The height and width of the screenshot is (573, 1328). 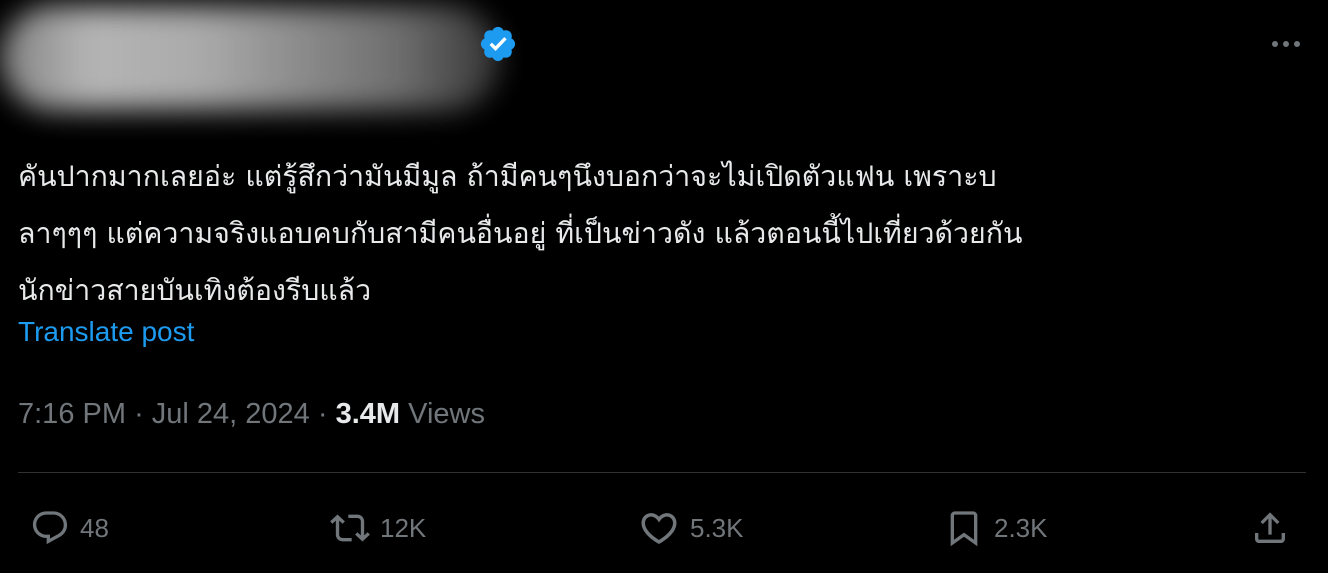 What do you see at coordinates (403, 527) in the screenshot?
I see `repost-count: 12K` at bounding box center [403, 527].